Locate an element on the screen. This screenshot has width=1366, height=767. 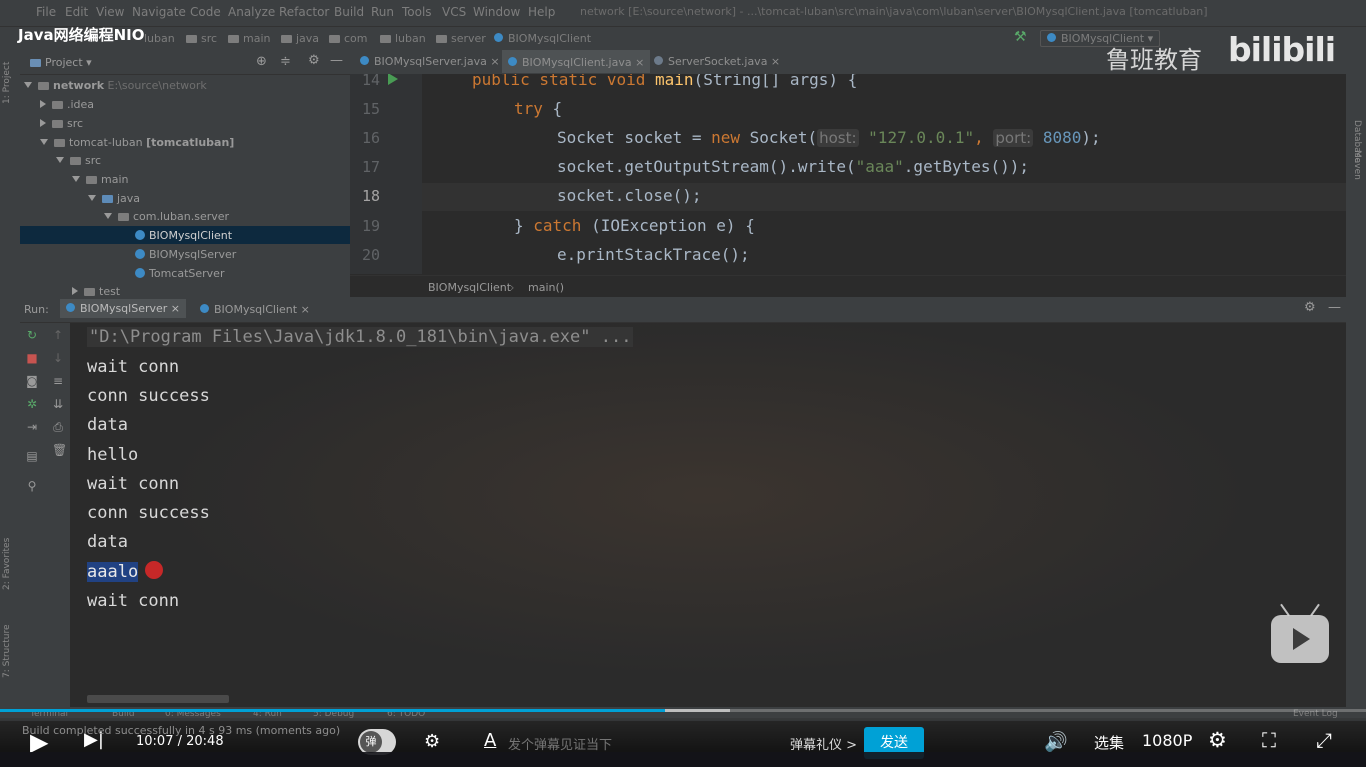
tree-item-biomysqlclient: BIOMysqlClient is located at coordinates (183, 235).